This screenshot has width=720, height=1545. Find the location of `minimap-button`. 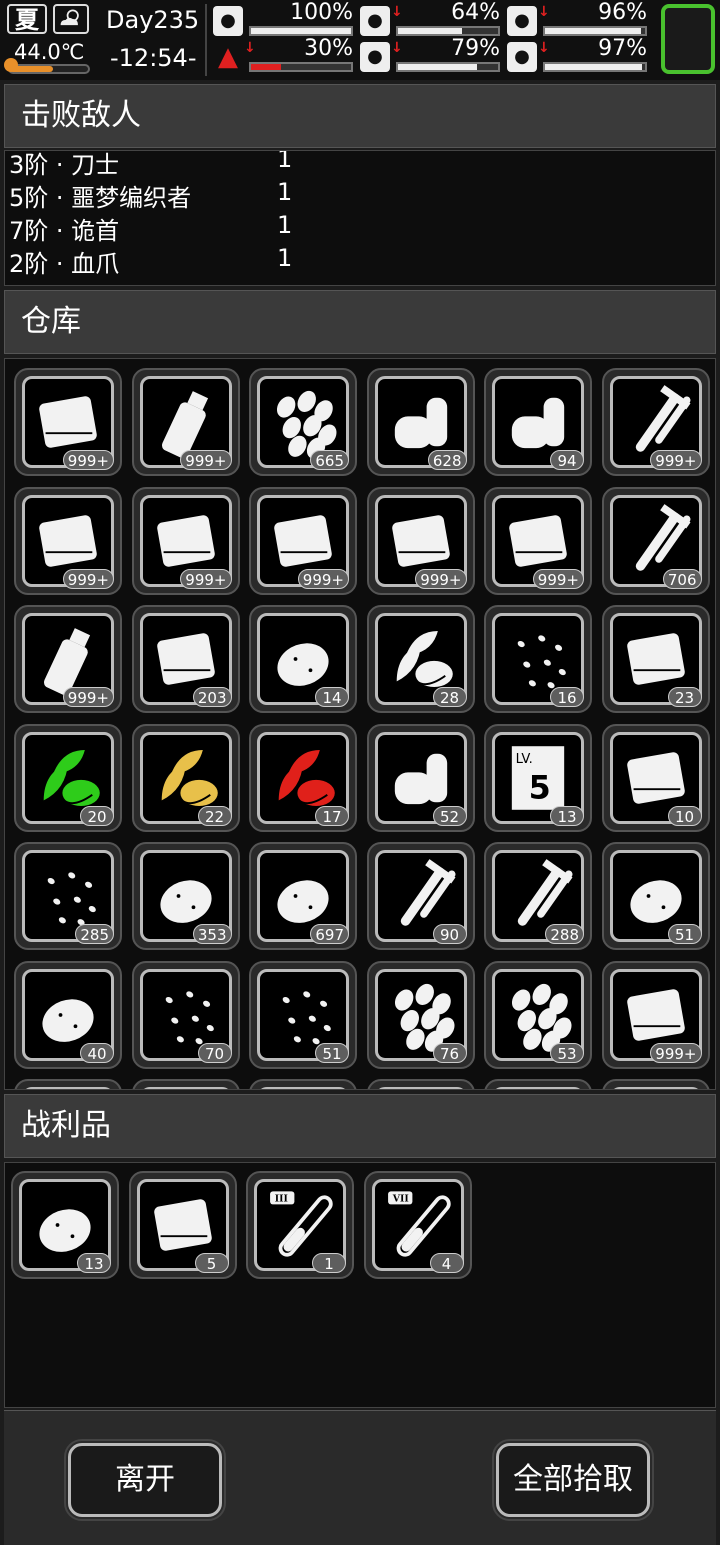

minimap-button is located at coordinates (688, 39).